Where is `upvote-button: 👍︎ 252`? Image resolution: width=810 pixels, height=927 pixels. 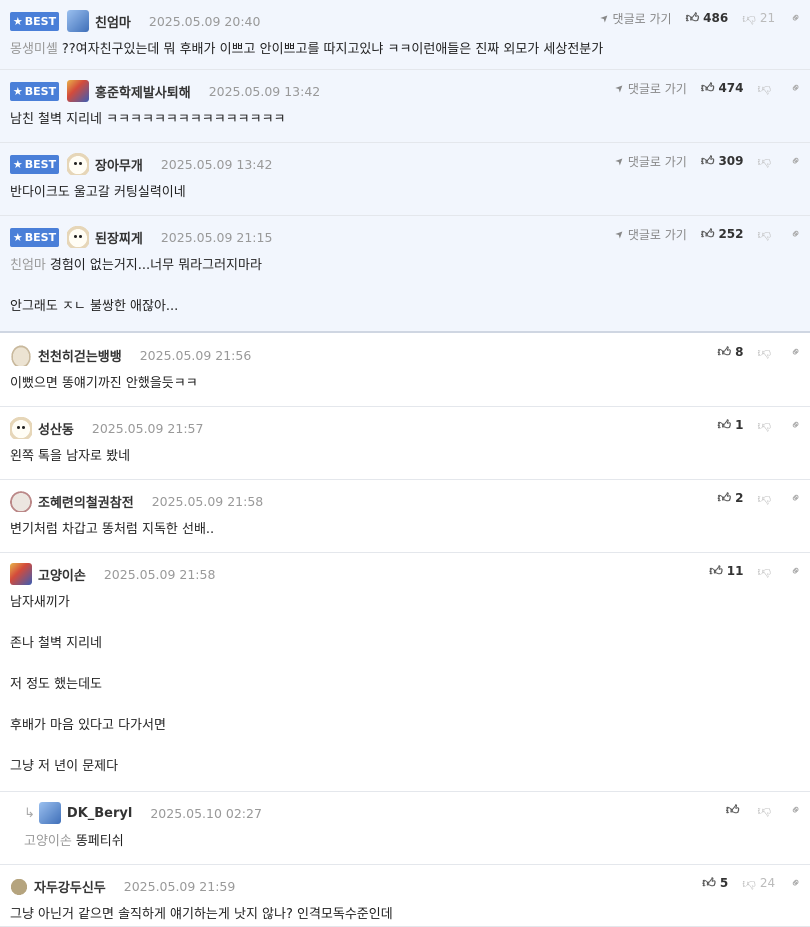
upvote-button: 👍︎ 252 is located at coordinates (722, 234).